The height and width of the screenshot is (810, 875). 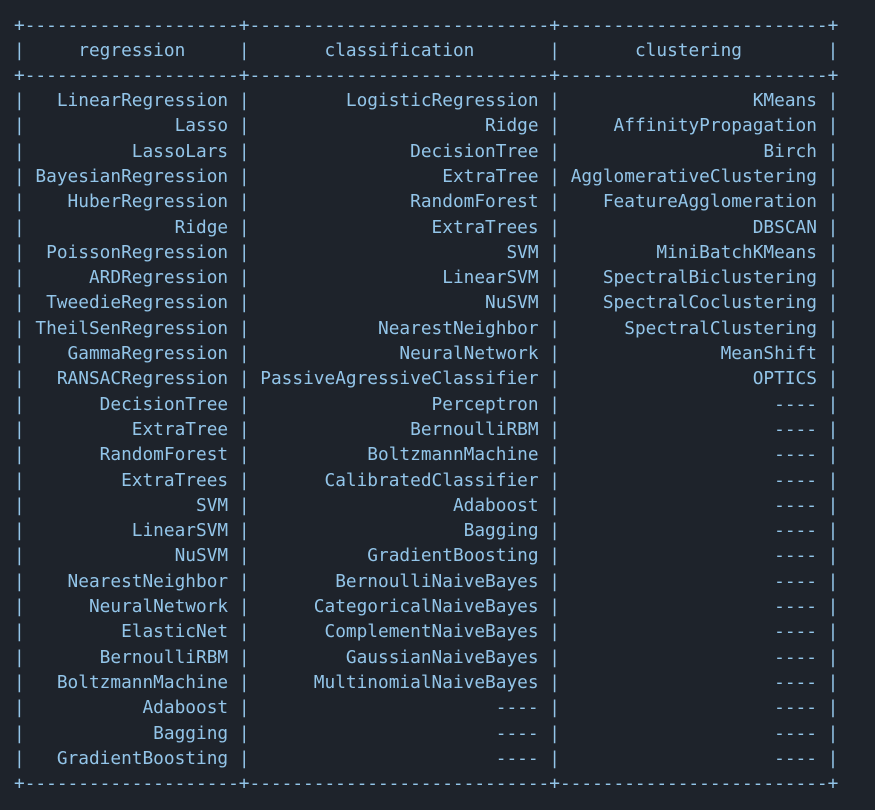 I want to click on table-cell-regression: BernoulliRBM, so click(x=131, y=657).